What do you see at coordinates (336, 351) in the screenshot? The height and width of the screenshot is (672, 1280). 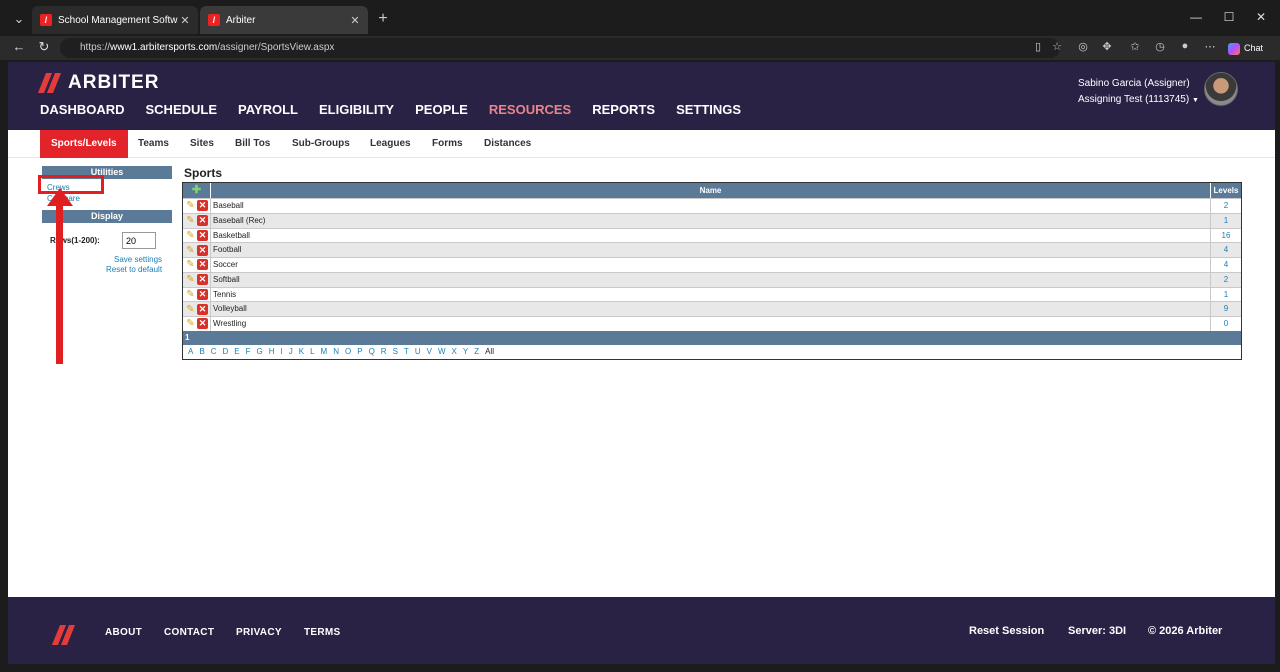 I see `alpha-link: N` at bounding box center [336, 351].